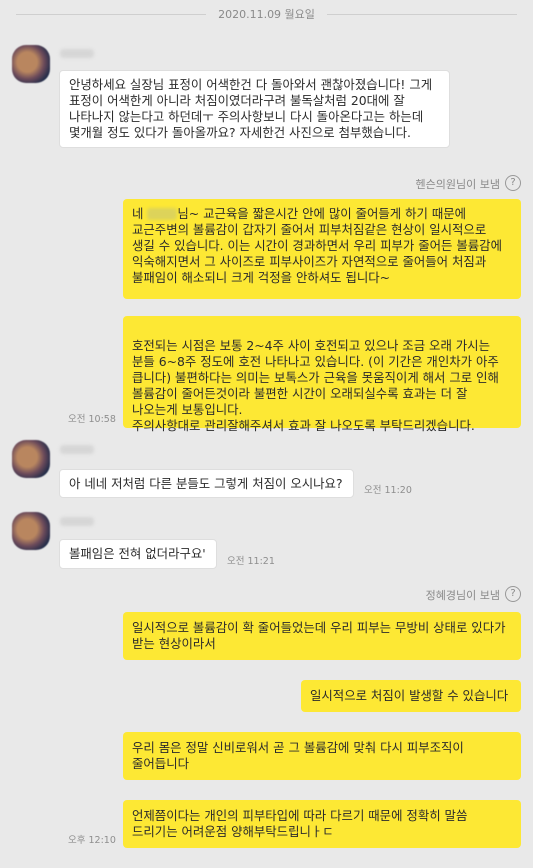 This screenshot has width=533, height=868. I want to click on message-time: 오전 10:58, so click(92, 419).